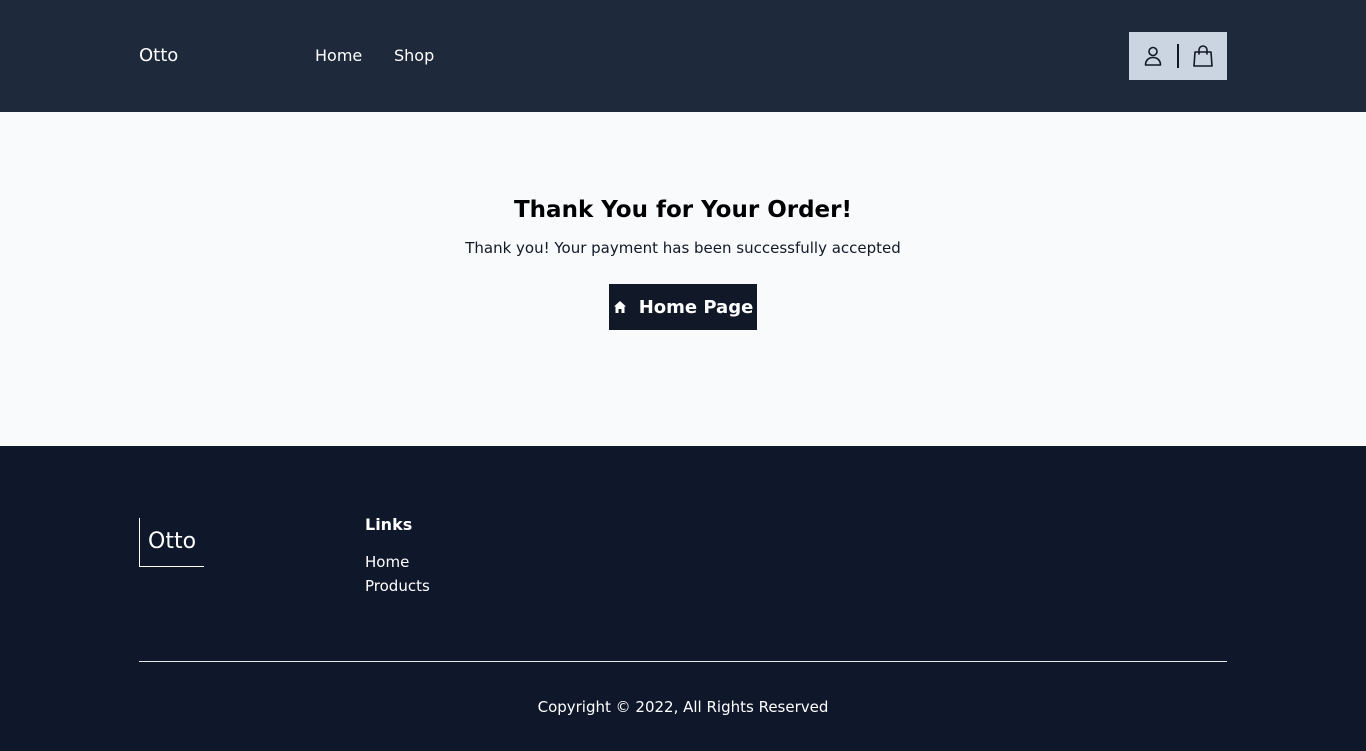 The width and height of the screenshot is (1366, 751). What do you see at coordinates (1203, 56) in the screenshot?
I see `shopping-bag-icon` at bounding box center [1203, 56].